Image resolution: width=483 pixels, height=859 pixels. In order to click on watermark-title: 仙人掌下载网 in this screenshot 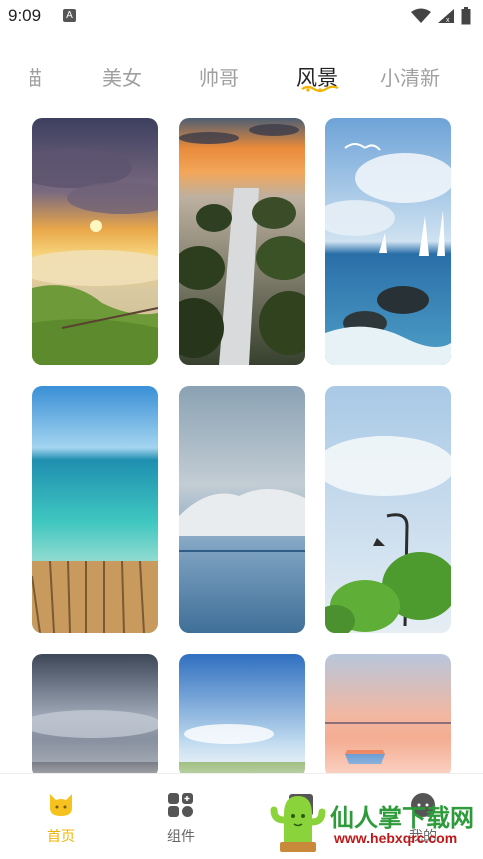, I will do `click(402, 818)`.